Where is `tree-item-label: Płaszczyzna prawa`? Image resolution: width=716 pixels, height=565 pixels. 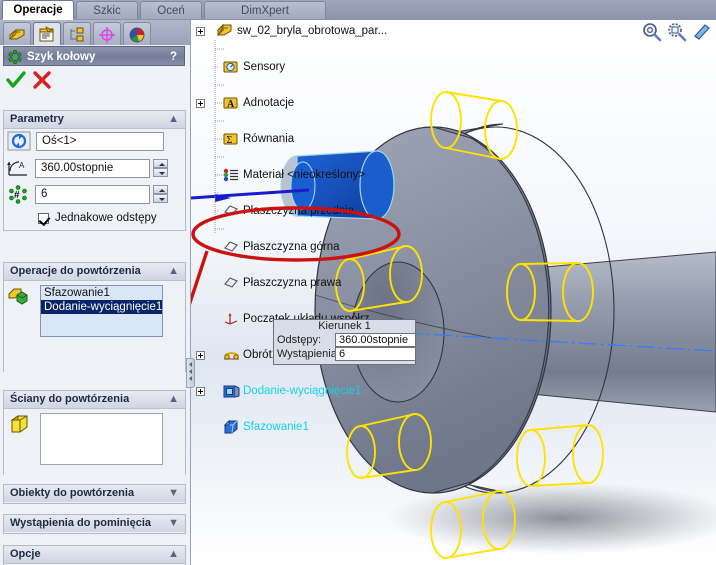
tree-item-label: Płaszczyzna prawa is located at coordinates (292, 283).